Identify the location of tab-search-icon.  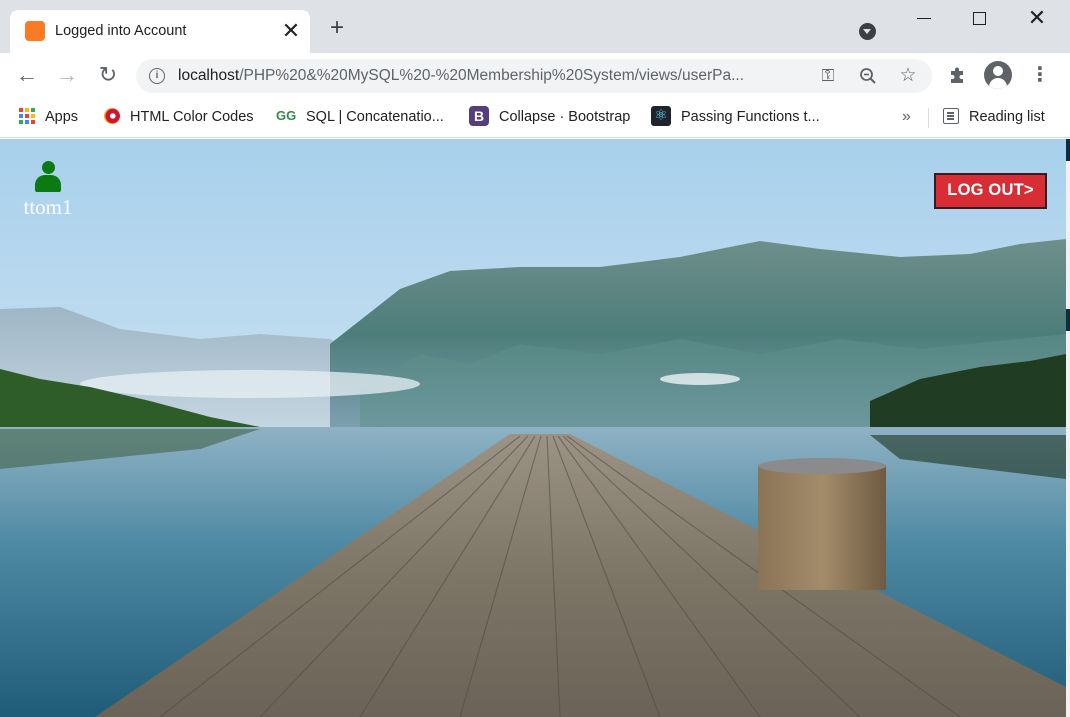
(867, 31).